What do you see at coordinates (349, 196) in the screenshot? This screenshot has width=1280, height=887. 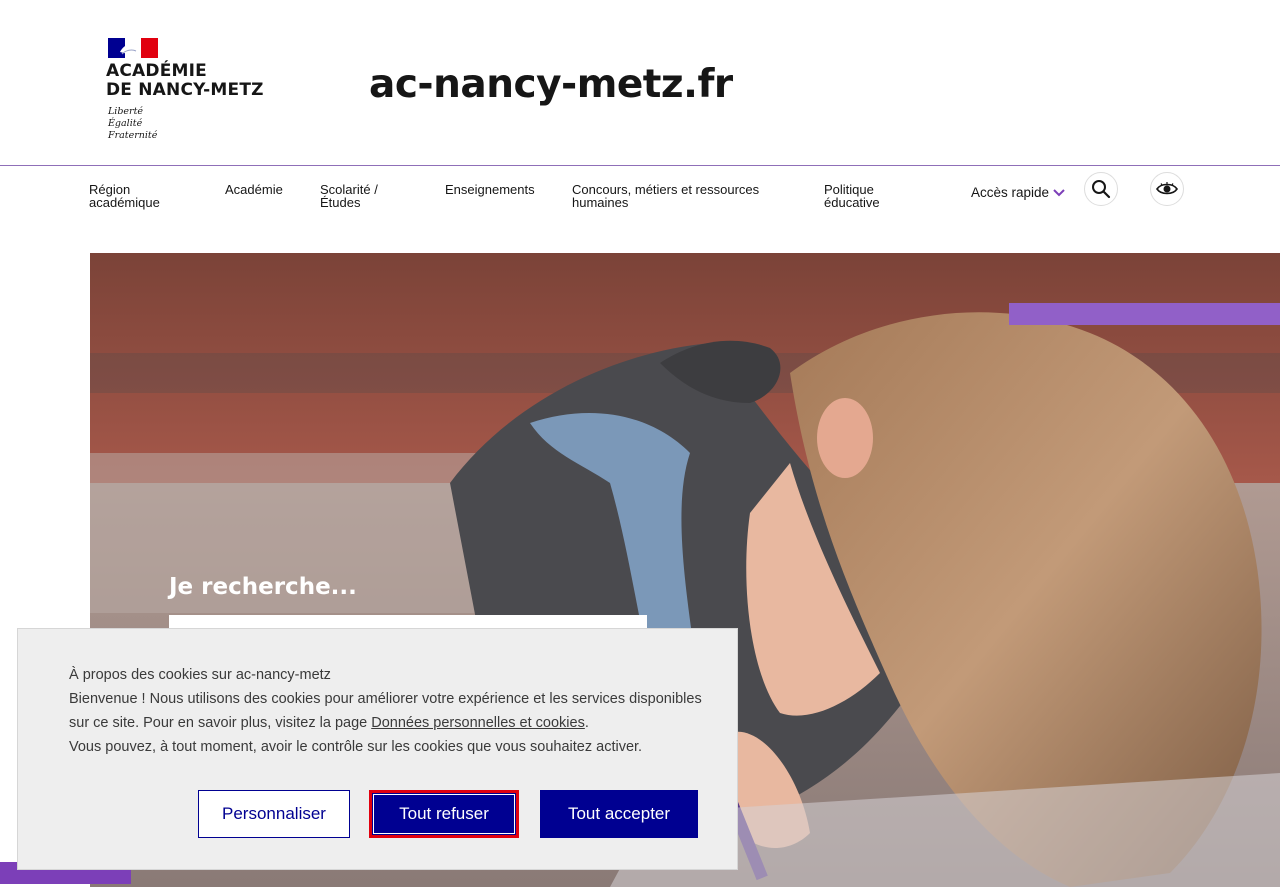 I see `nav-item-scolarite: Scolarité / Études` at bounding box center [349, 196].